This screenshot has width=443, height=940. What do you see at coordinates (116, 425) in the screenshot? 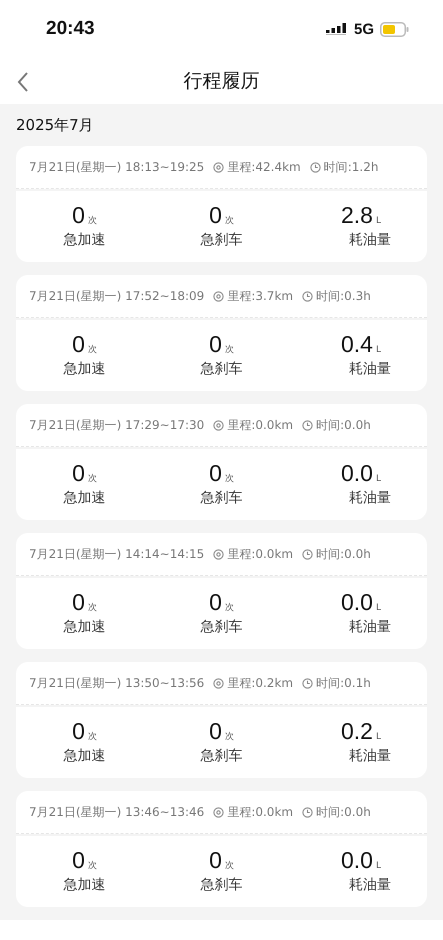
I see `trip-date: 7月21日(星期一) 17:29~17:30` at bounding box center [116, 425].